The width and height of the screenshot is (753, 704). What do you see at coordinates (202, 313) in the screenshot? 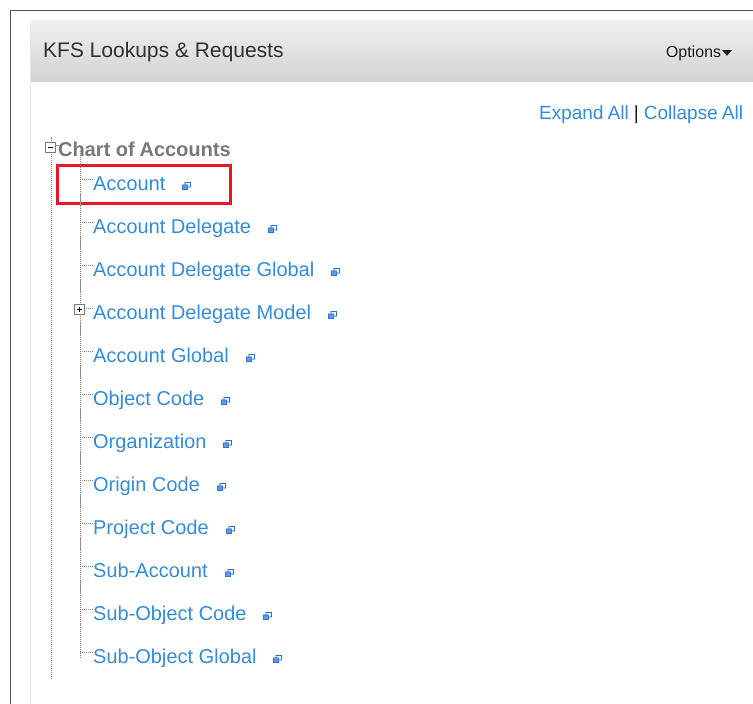
I see `tree-link: Account Delegate Model` at bounding box center [202, 313].